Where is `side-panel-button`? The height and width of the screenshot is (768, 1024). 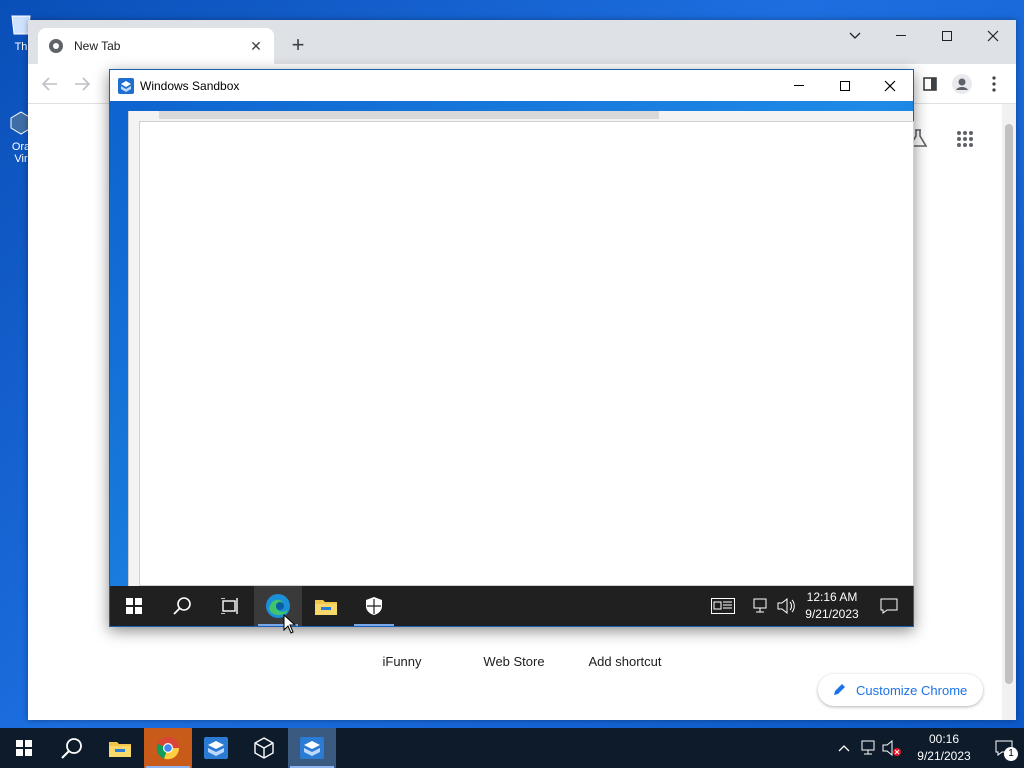 side-panel-button is located at coordinates (930, 84).